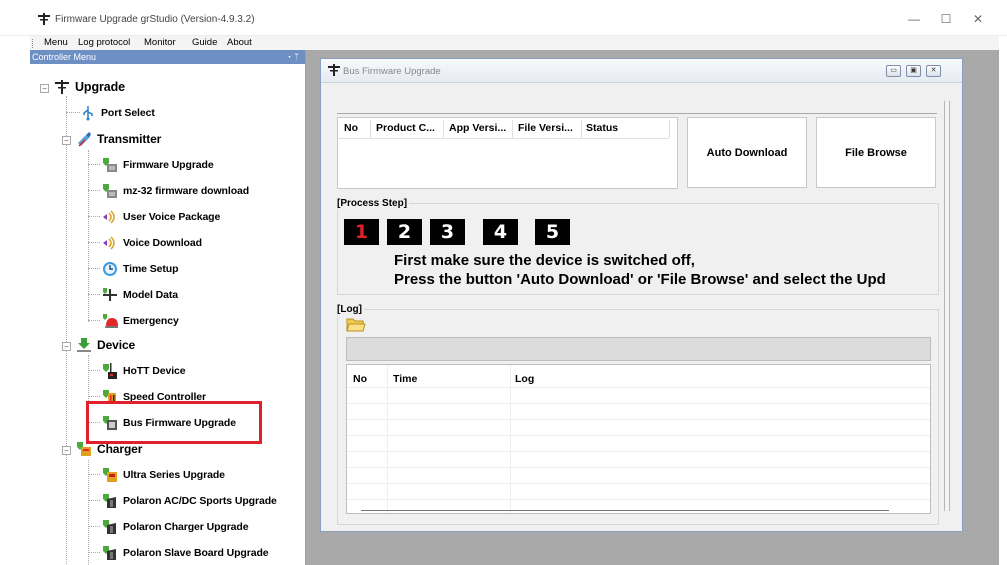  I want to click on log-path-field, so click(638, 349).